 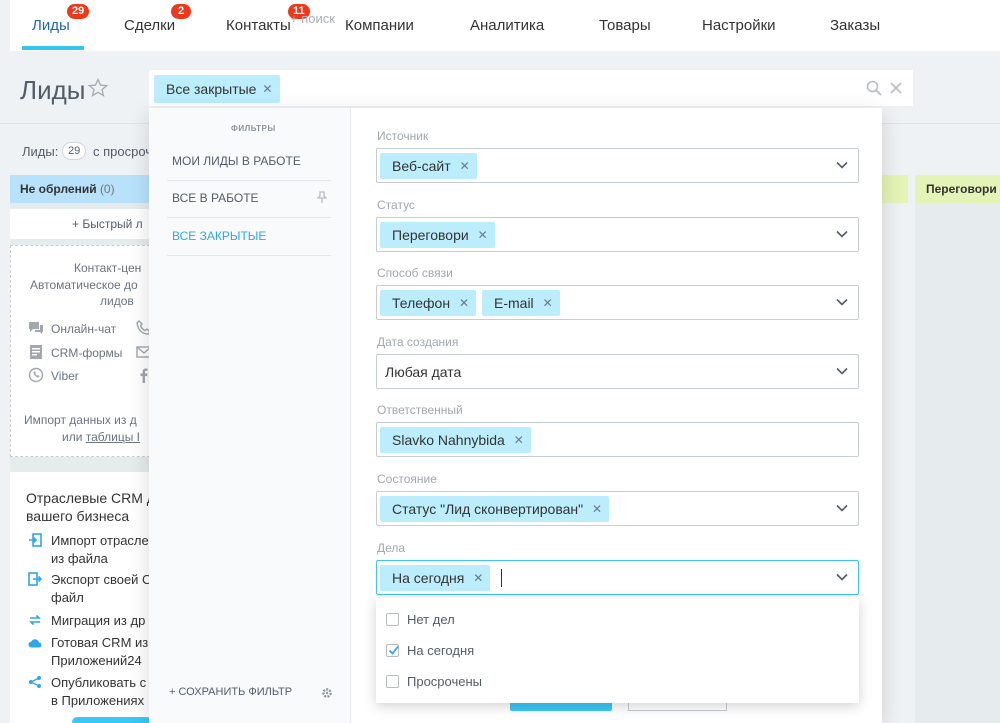 I want to click on industry-item-publish: Опубликовать с, so click(x=98, y=683).